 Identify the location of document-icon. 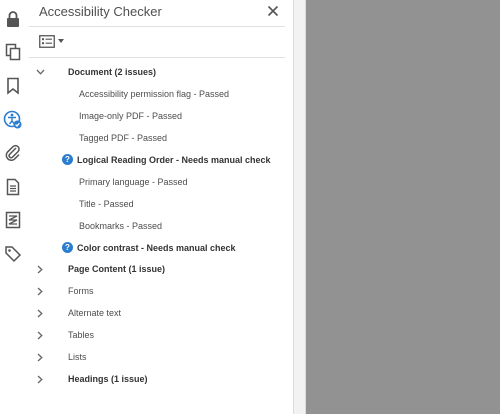
(13, 187).